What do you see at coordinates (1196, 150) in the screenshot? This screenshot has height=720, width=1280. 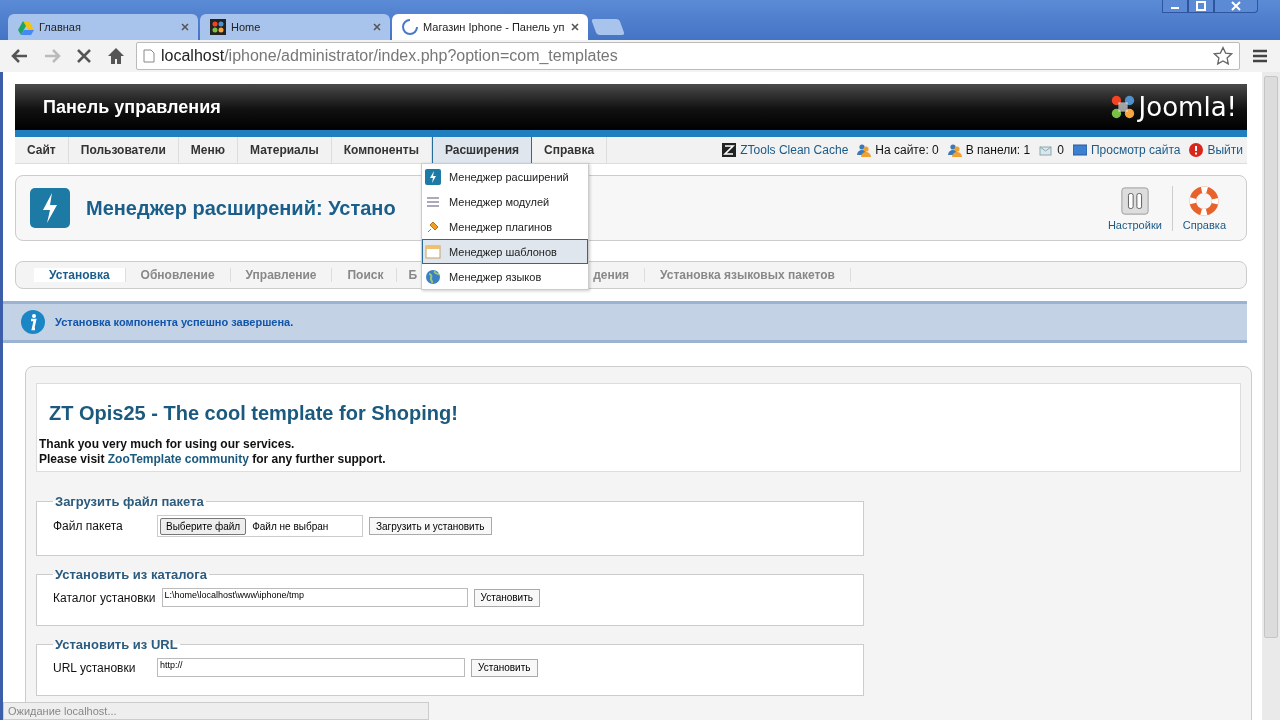 I see `alert-icon` at bounding box center [1196, 150].